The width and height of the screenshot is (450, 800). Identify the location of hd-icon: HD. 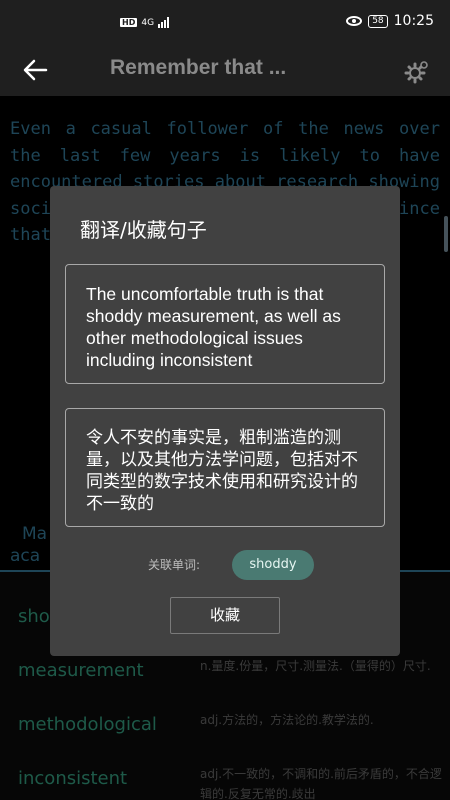
(129, 22).